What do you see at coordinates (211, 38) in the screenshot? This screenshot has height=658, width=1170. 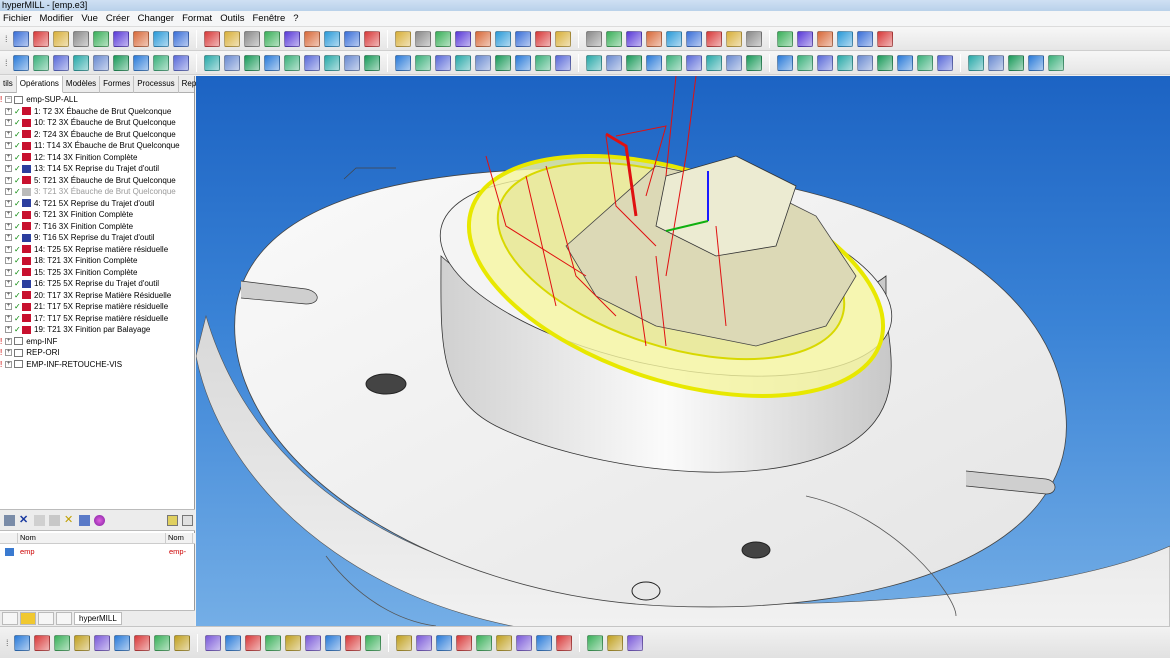 I see `box-icon` at bounding box center [211, 38].